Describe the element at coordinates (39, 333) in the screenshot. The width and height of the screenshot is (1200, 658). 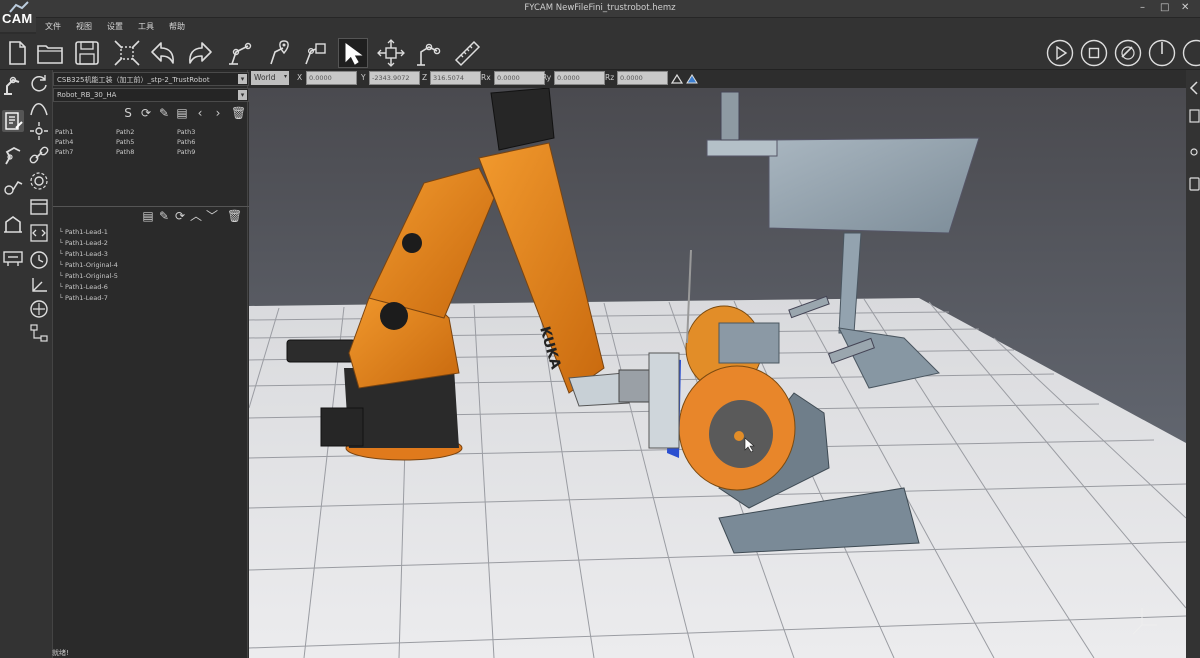
I see `hierarchy-icon` at that location.